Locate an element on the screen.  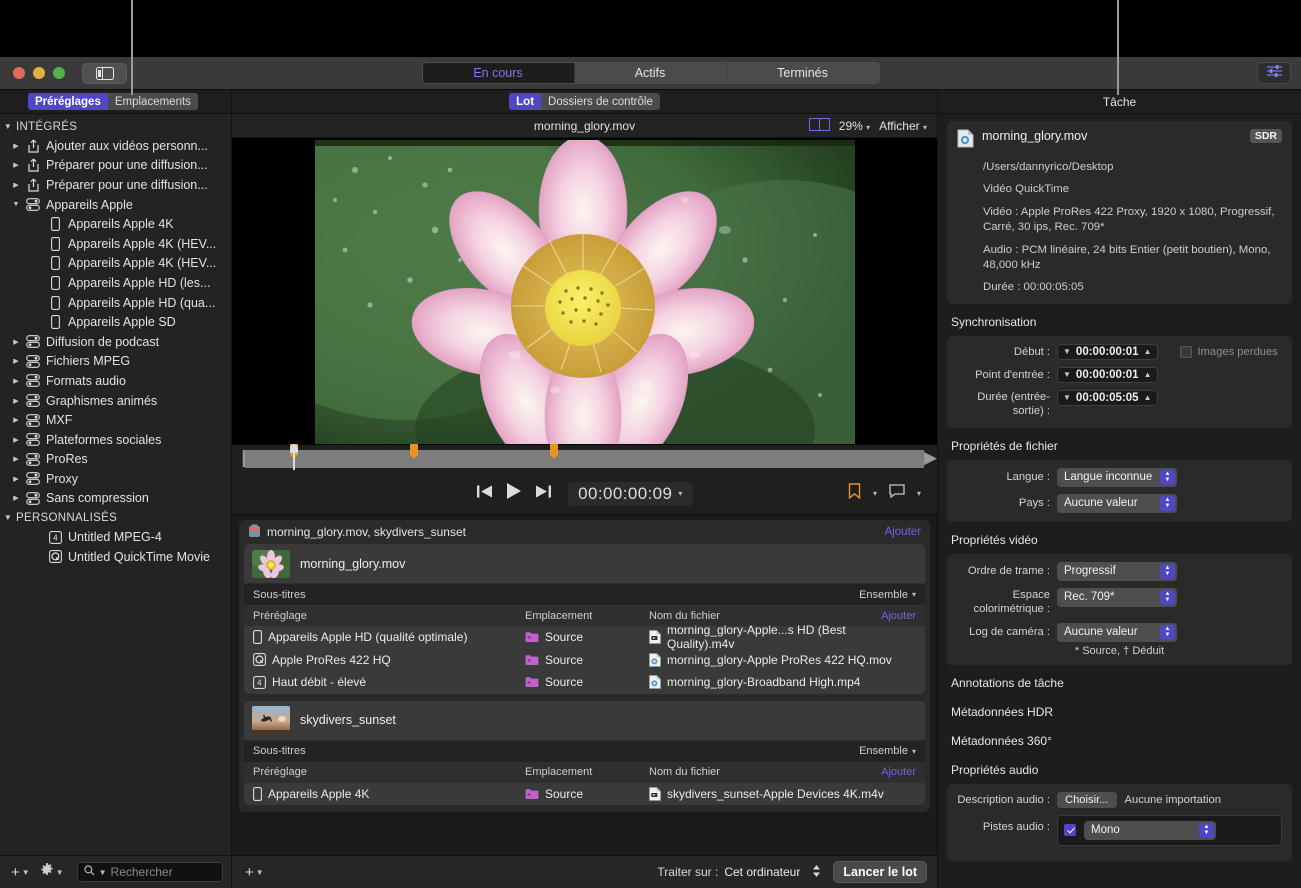
preset-item-diffusion-de-podcast: ▶ Diffusion de podcast is located at coordinates (115, 342).